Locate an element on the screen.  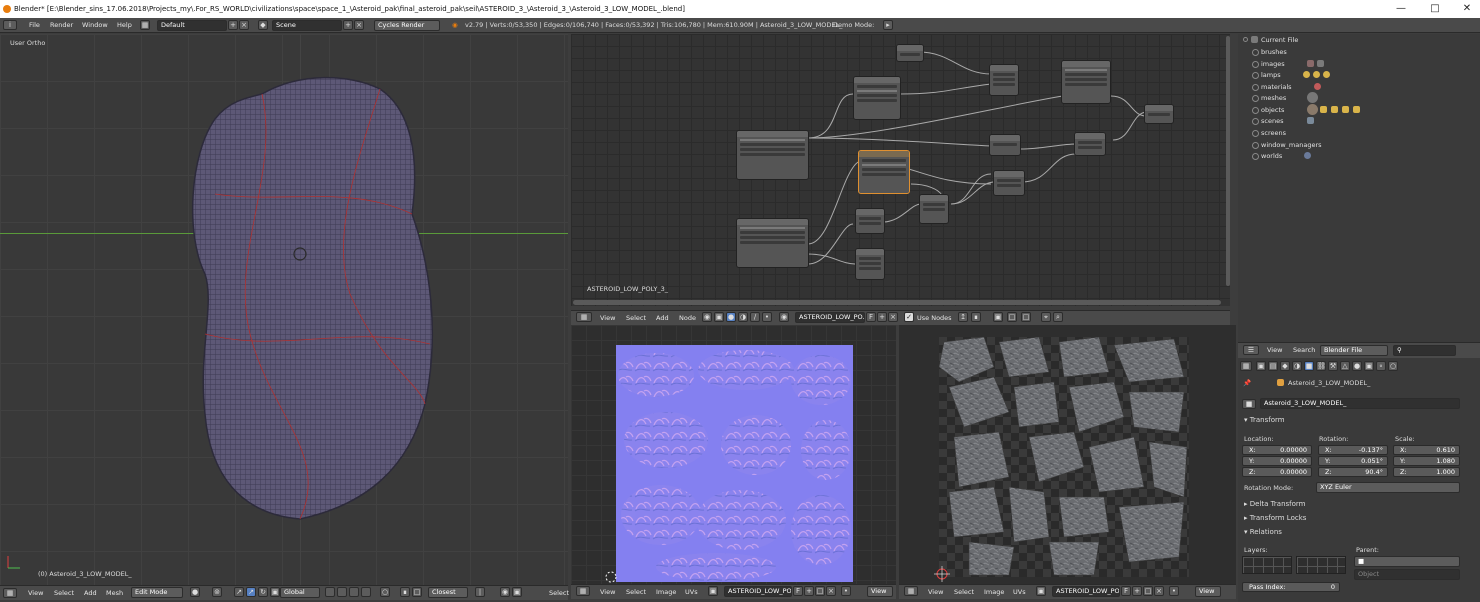
image-left-view-select: View is located at coordinates (880, 591).